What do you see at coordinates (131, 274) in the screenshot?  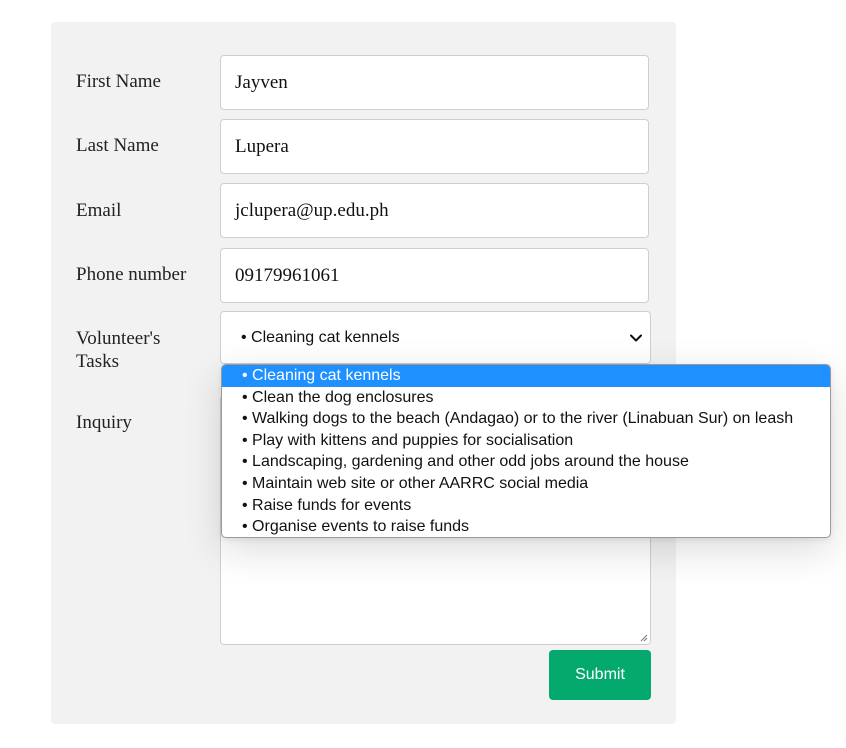 I see `phone-label: Phone number` at bounding box center [131, 274].